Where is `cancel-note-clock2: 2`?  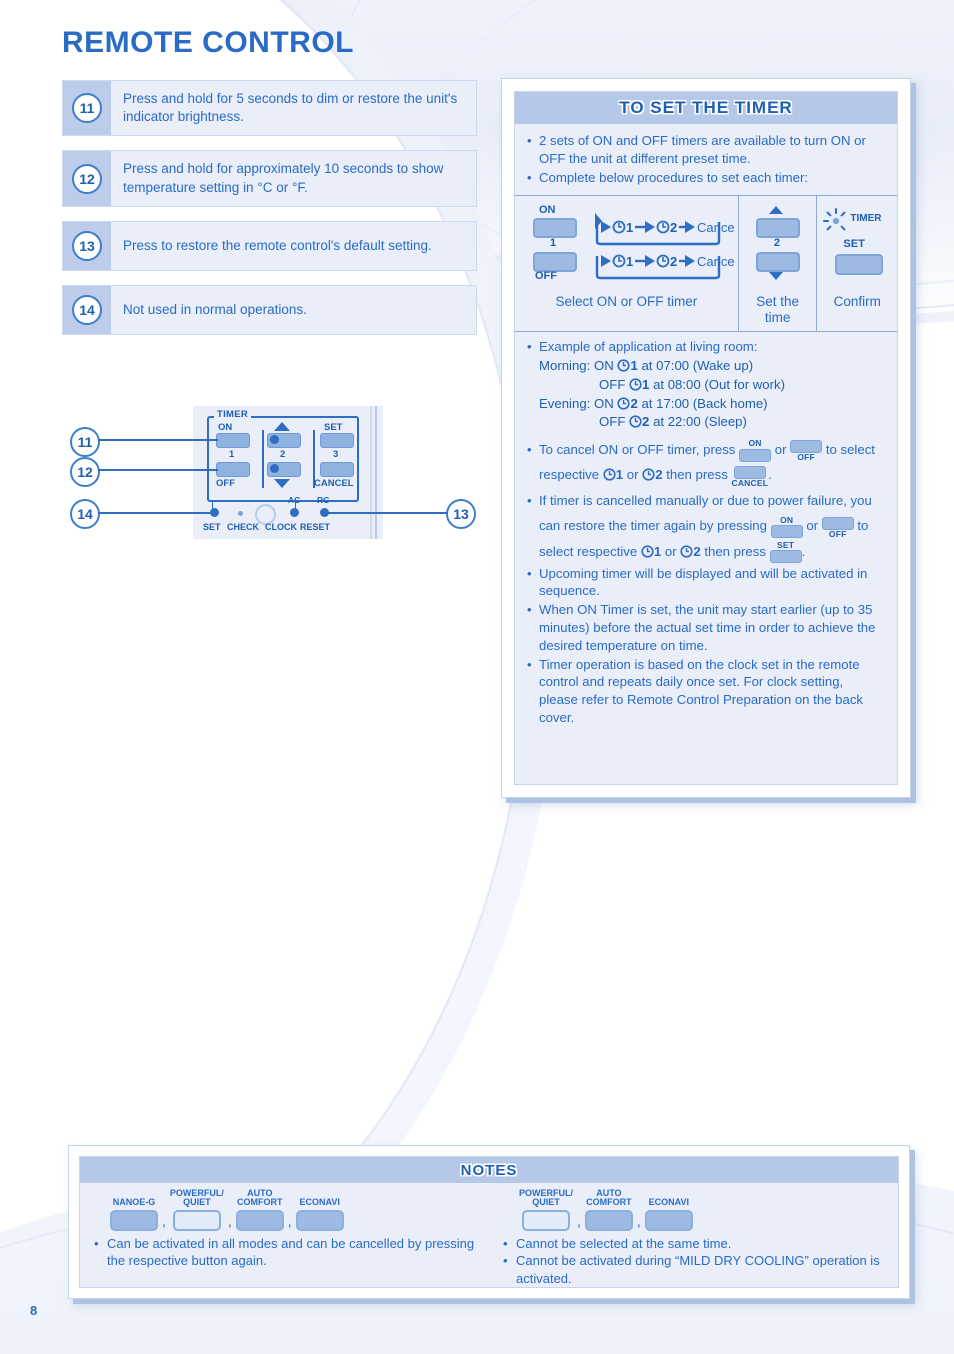
cancel-note-clock2: 2 is located at coordinates (659, 475).